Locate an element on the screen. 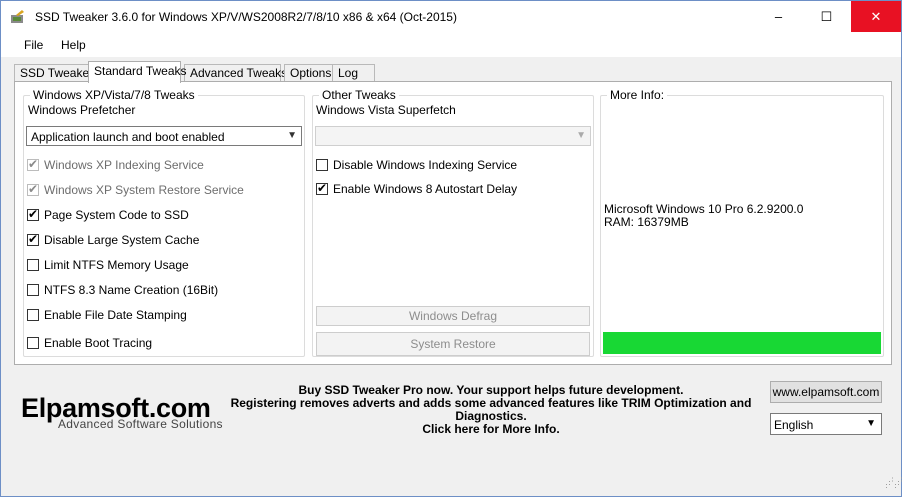  app-icon is located at coordinates (17, 16).